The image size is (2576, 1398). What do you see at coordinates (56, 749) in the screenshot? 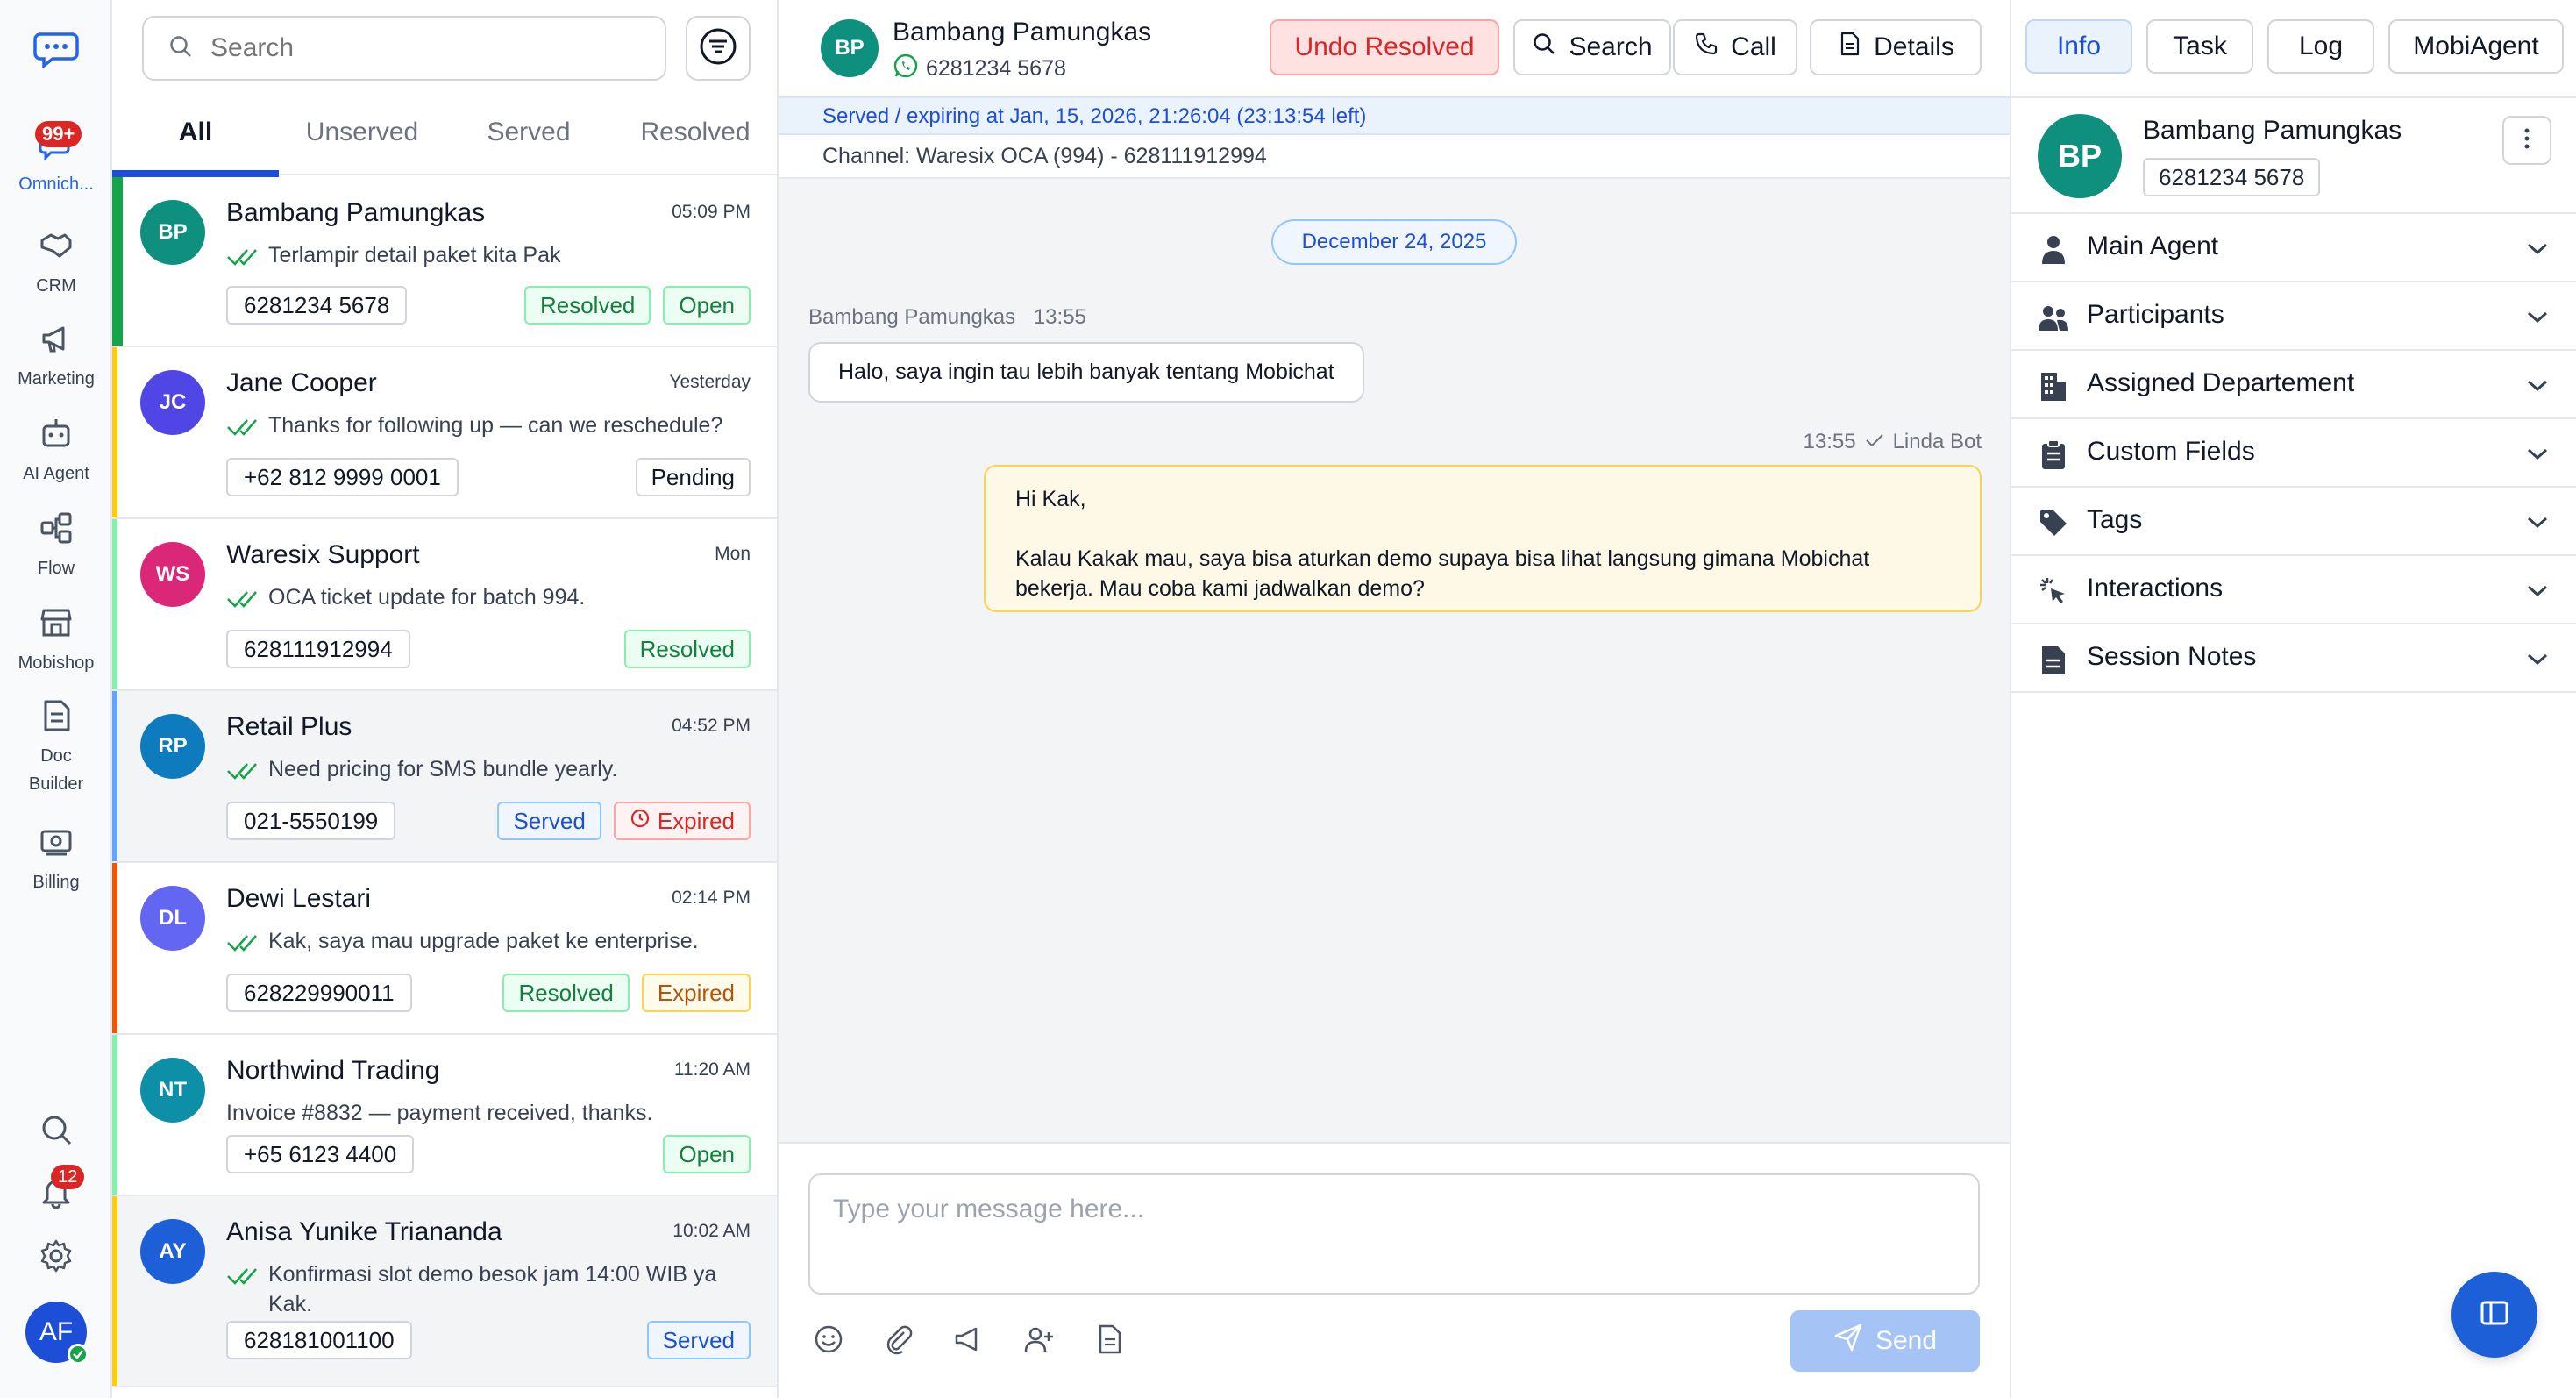
I see `nav-item-doc-builder: Doc Builder` at bounding box center [56, 749].